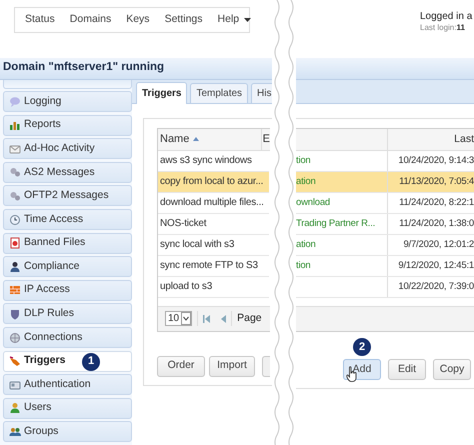 This screenshot has width=474, height=445. What do you see at coordinates (67, 431) in the screenshot?
I see `sidebar-item: Groups` at bounding box center [67, 431].